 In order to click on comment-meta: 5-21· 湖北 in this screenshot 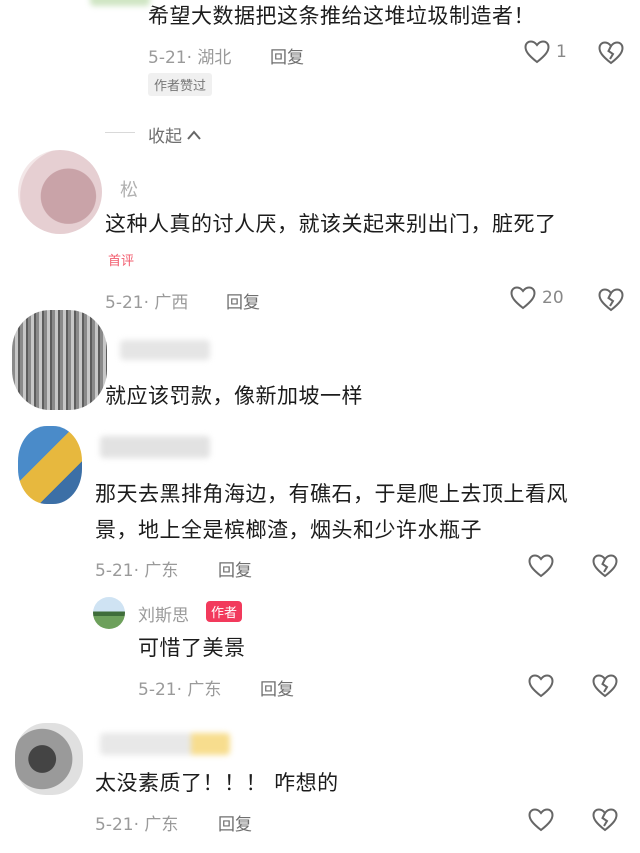, I will do `click(190, 58)`.